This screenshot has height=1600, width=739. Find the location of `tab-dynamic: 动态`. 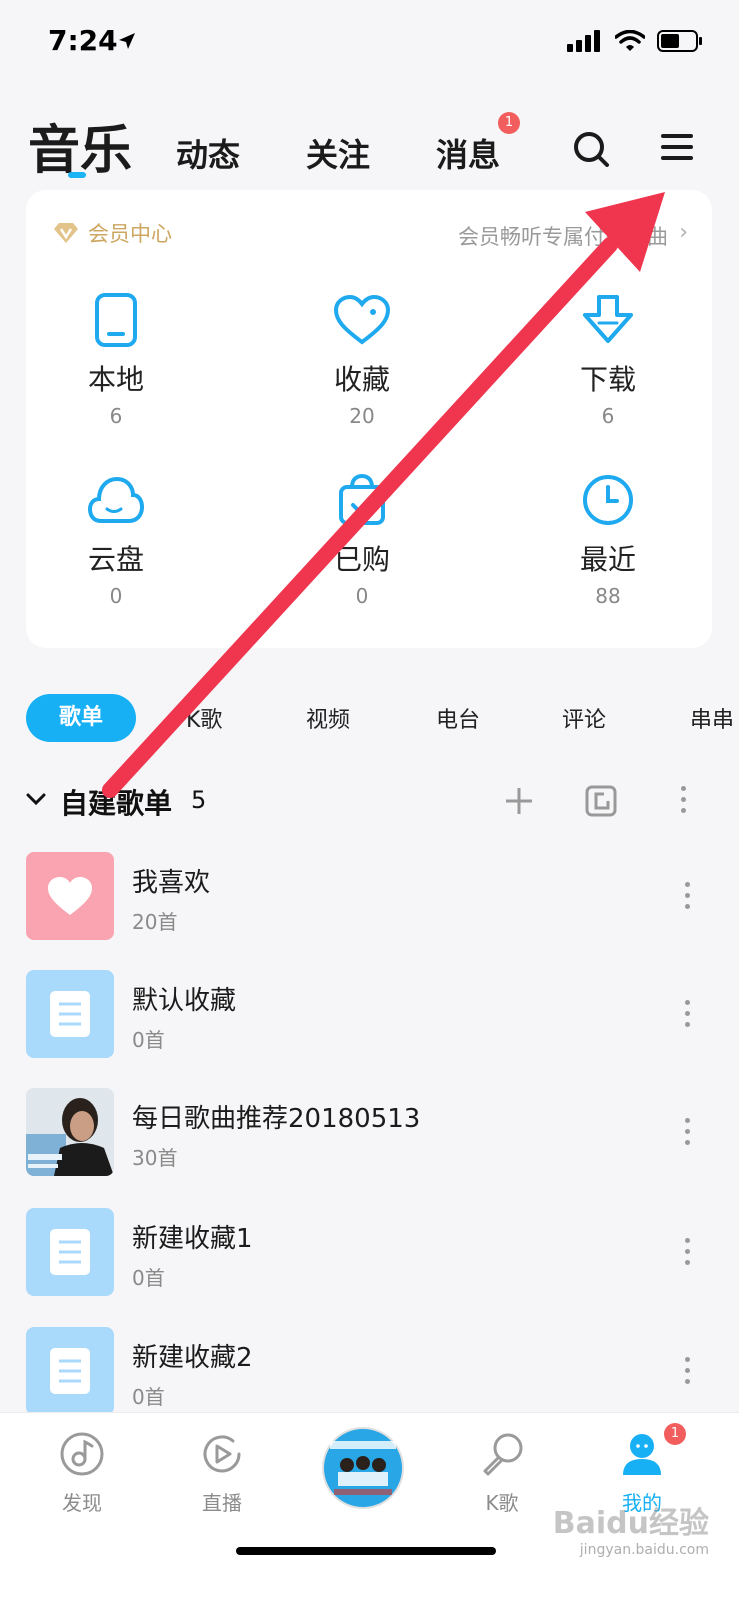

tab-dynamic: 动态 is located at coordinates (208, 153).